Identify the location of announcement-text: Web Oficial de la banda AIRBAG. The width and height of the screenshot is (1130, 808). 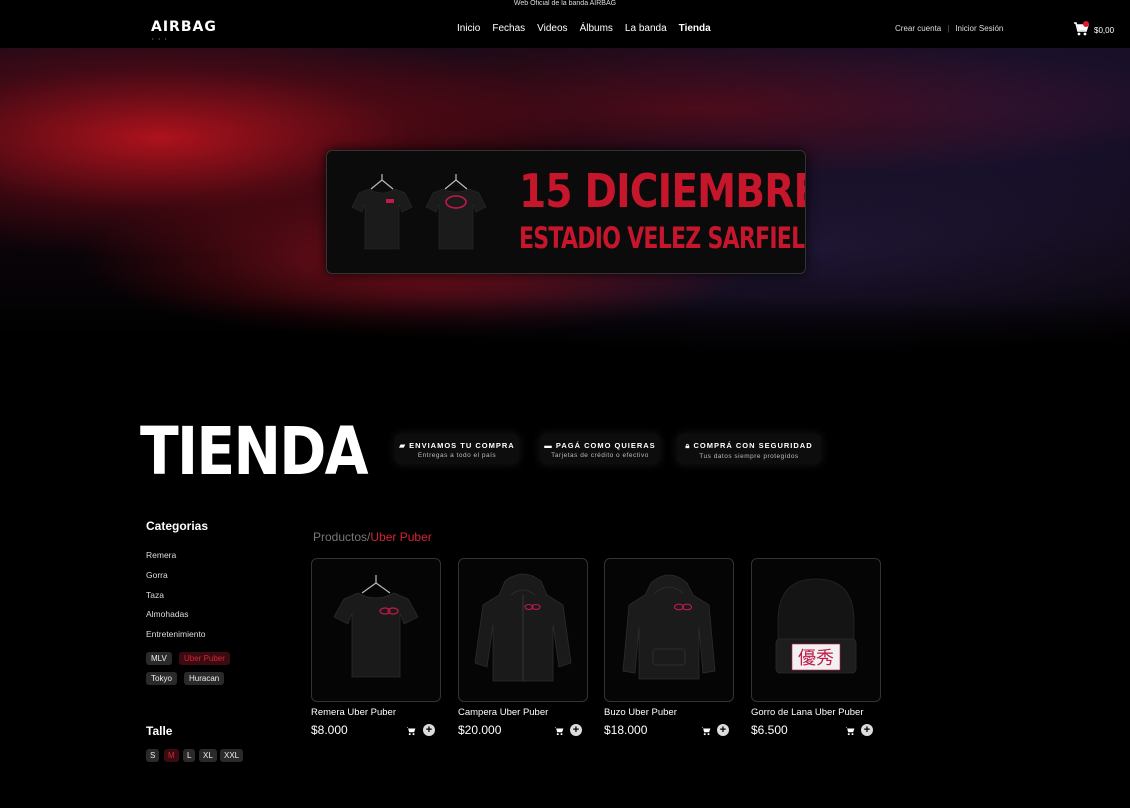
(565, 3).